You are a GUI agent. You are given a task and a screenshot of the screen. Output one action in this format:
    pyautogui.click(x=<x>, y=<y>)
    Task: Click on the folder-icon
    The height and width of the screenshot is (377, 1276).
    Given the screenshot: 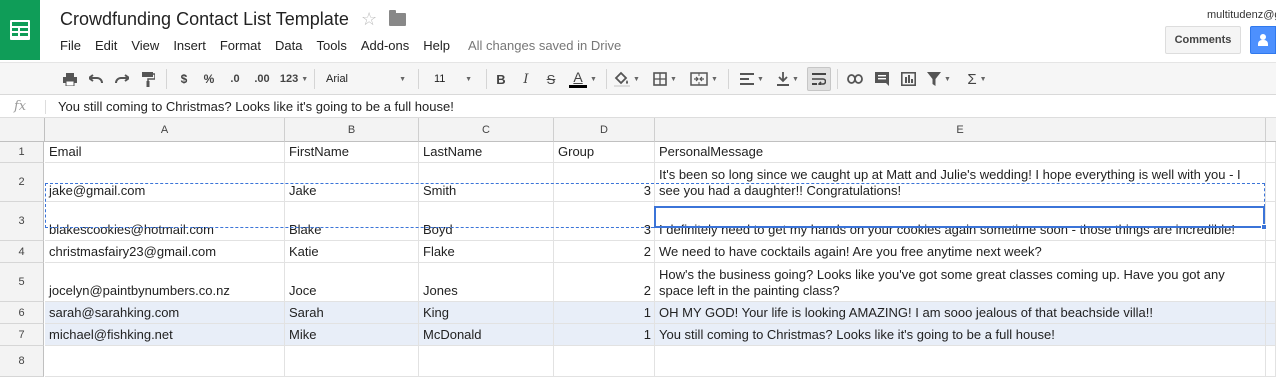 What is the action you would take?
    pyautogui.click(x=397, y=18)
    